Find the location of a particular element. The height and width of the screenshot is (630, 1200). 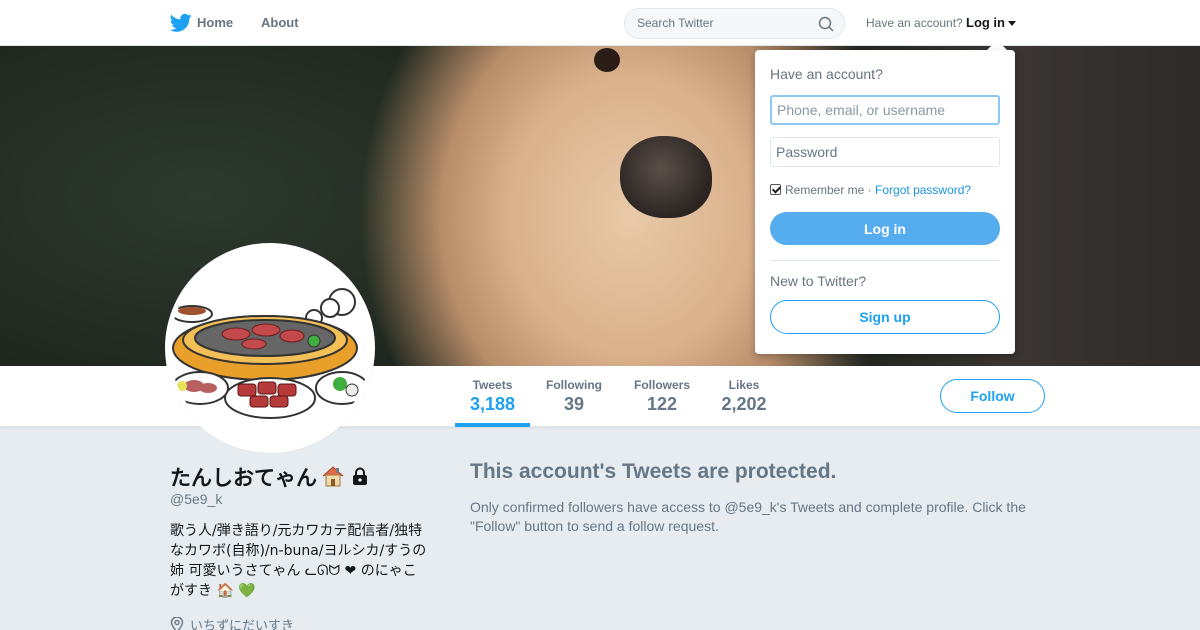

stat-following: Following 39 is located at coordinates (574, 396).